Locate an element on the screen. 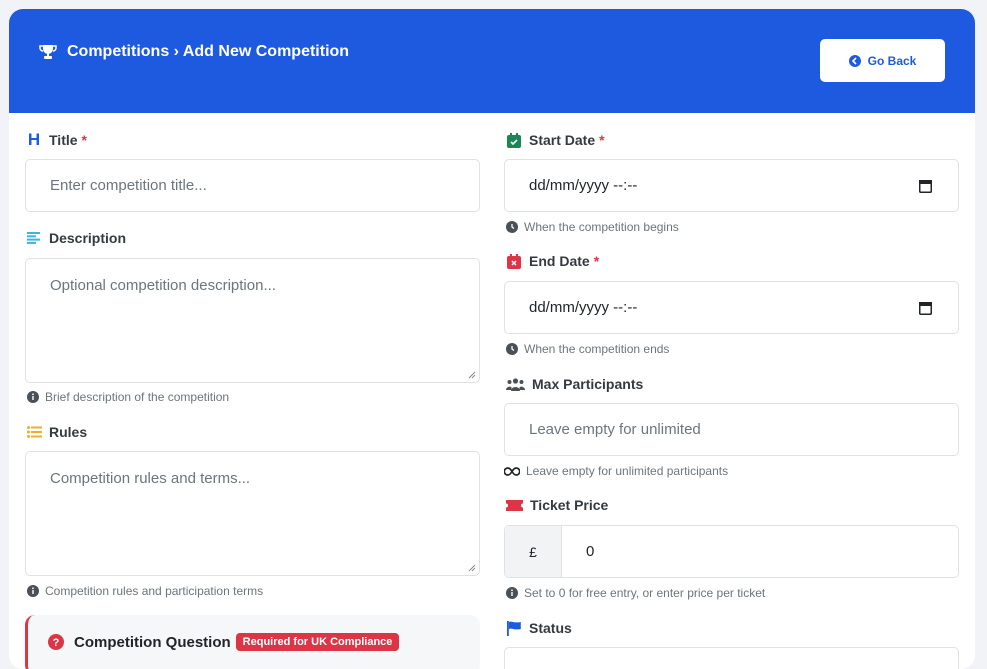  heading-icon: H is located at coordinates (34, 139).